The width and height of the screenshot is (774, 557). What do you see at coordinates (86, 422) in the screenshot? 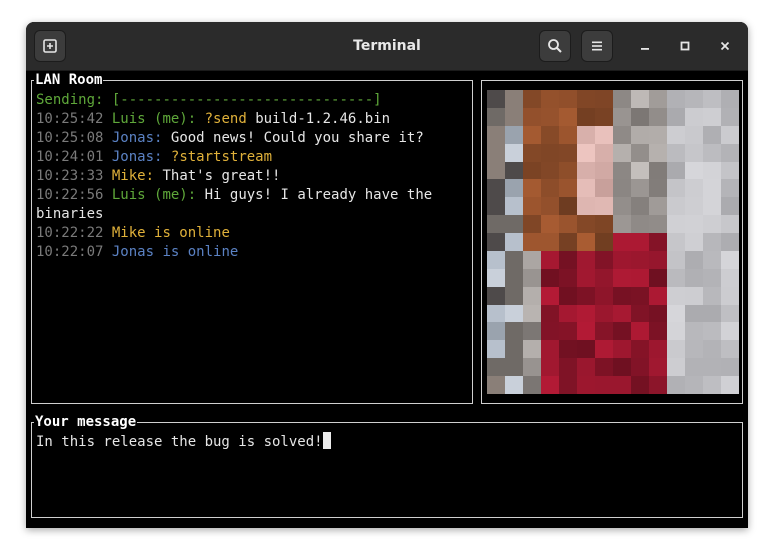
I see `message-panel-title: Your message` at bounding box center [86, 422].